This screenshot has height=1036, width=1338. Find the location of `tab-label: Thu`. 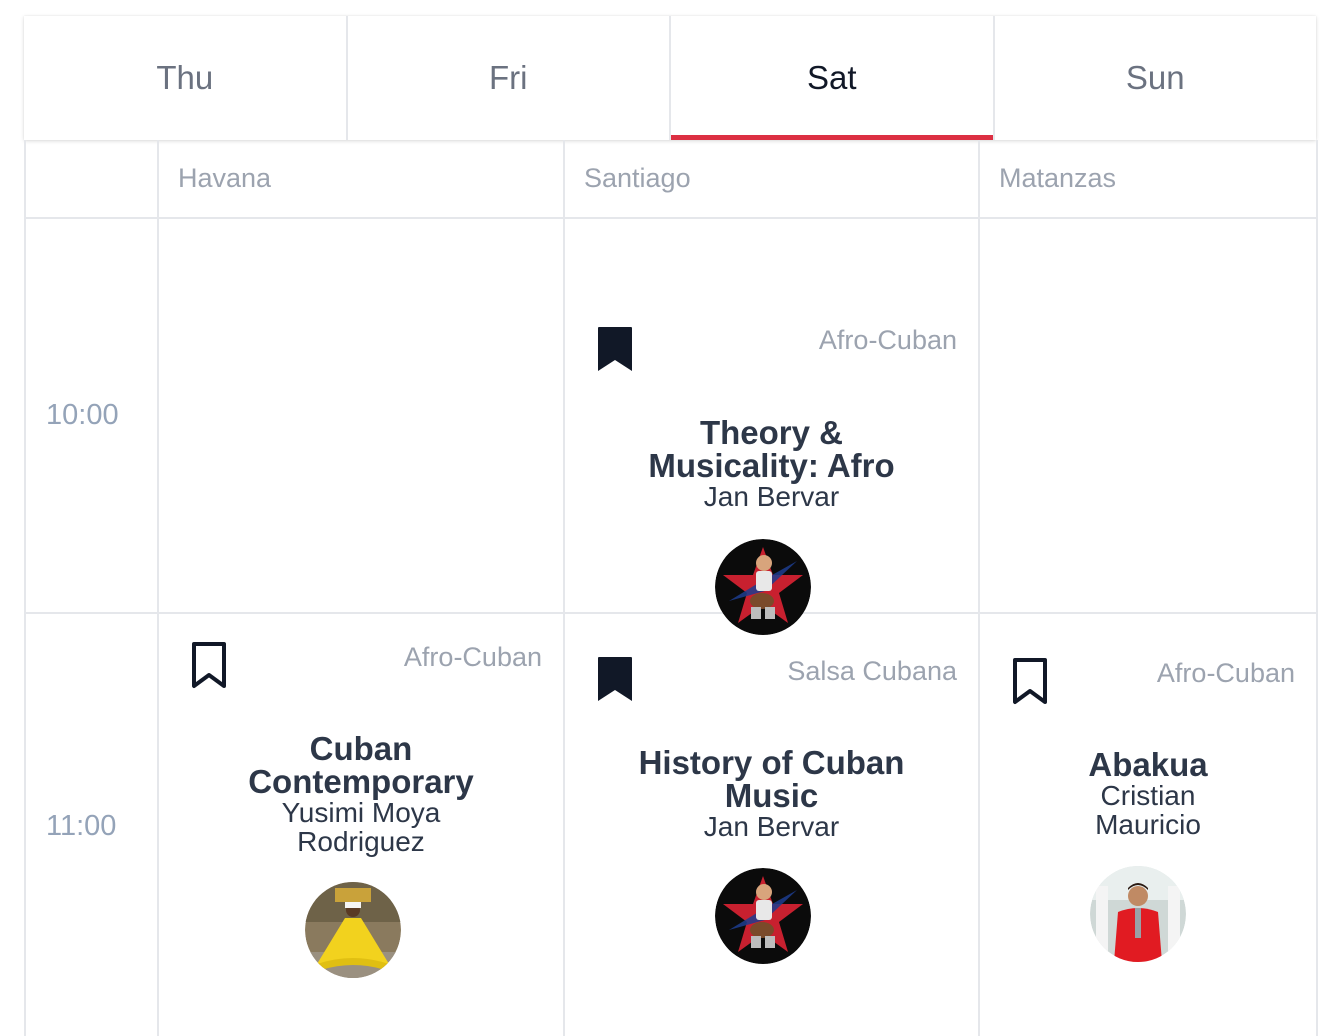

tab-label: Thu is located at coordinates (185, 77).